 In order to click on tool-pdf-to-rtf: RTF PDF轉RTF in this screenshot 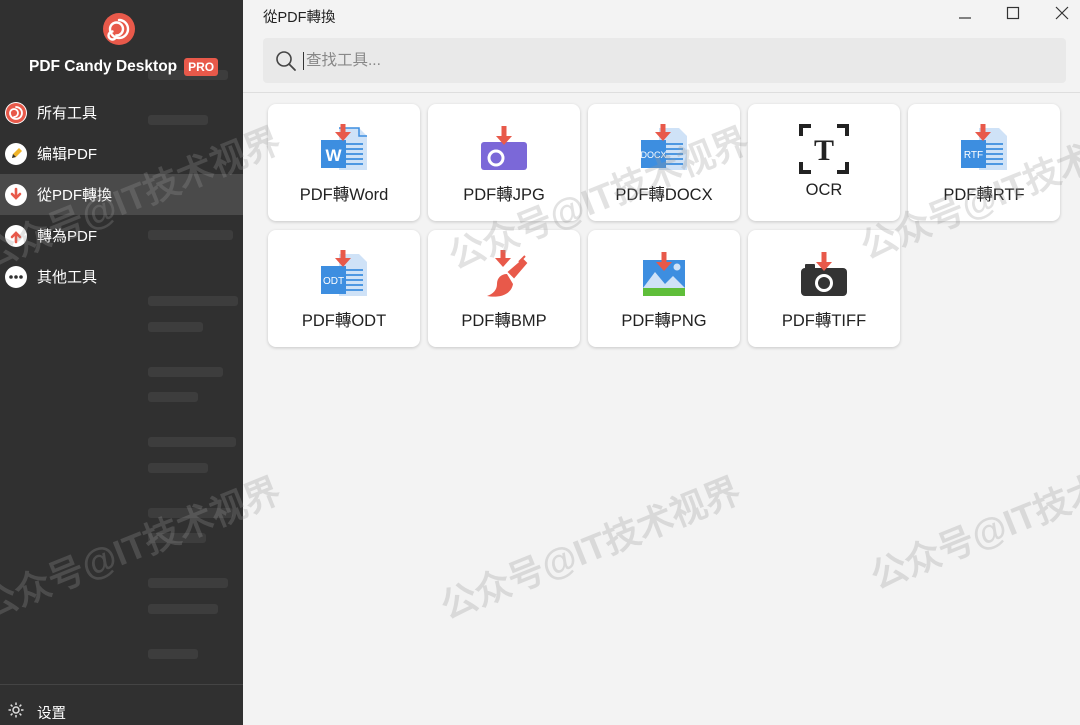, I will do `click(984, 162)`.